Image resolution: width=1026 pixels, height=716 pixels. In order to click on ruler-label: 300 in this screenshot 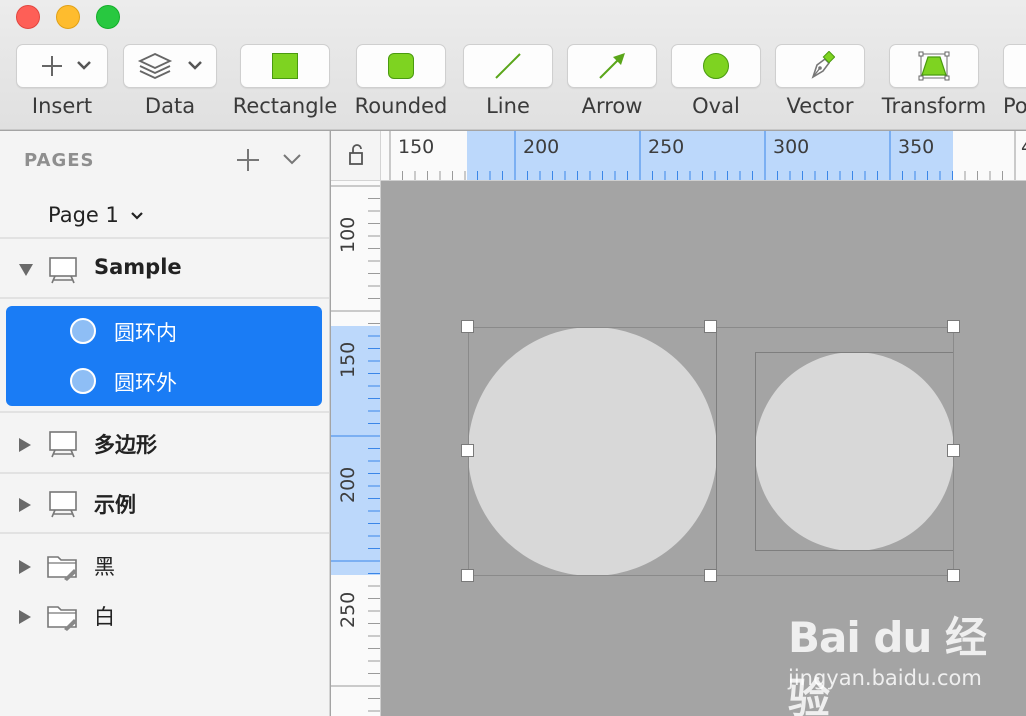, I will do `click(791, 147)`.